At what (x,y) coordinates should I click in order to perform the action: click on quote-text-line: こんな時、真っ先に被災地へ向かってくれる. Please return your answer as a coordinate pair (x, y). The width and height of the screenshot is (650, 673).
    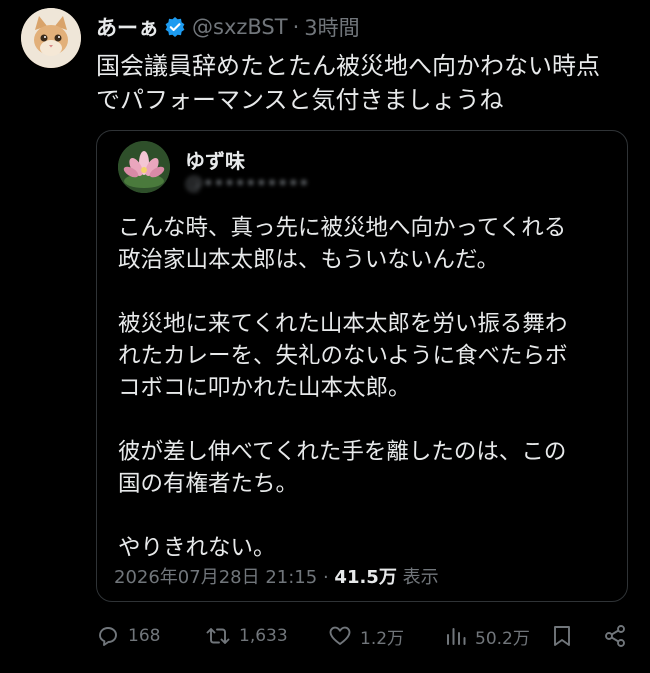
    Looking at the image, I should click on (342, 228).